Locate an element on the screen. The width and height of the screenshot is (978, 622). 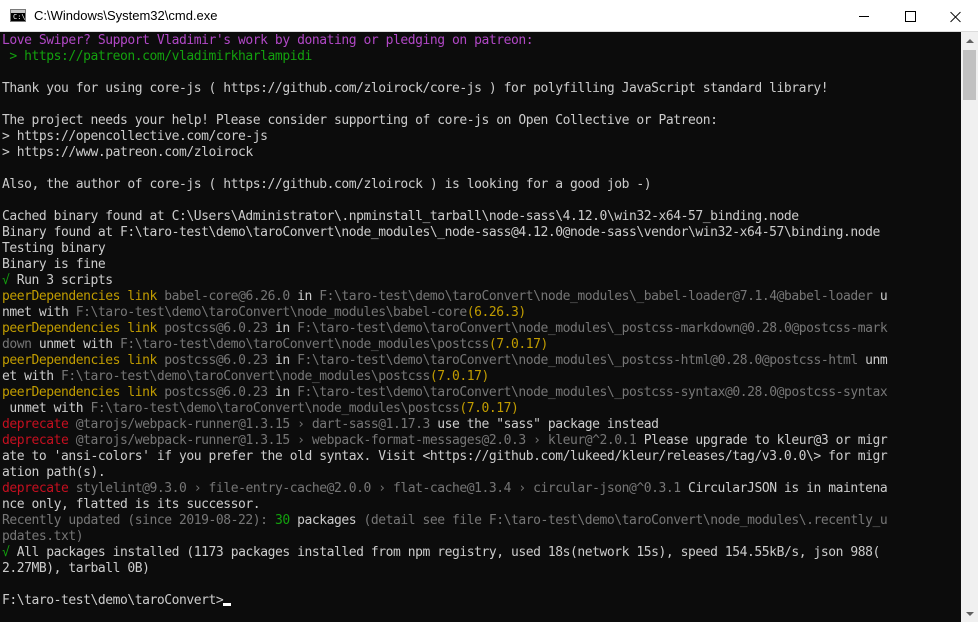
maximize-button is located at coordinates (910, 16).